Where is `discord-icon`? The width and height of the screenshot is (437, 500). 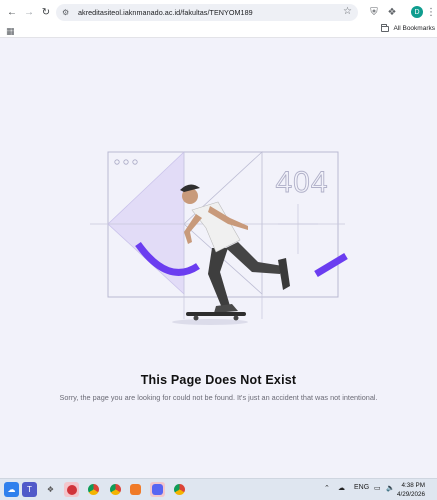
discord-icon is located at coordinates (157, 489).